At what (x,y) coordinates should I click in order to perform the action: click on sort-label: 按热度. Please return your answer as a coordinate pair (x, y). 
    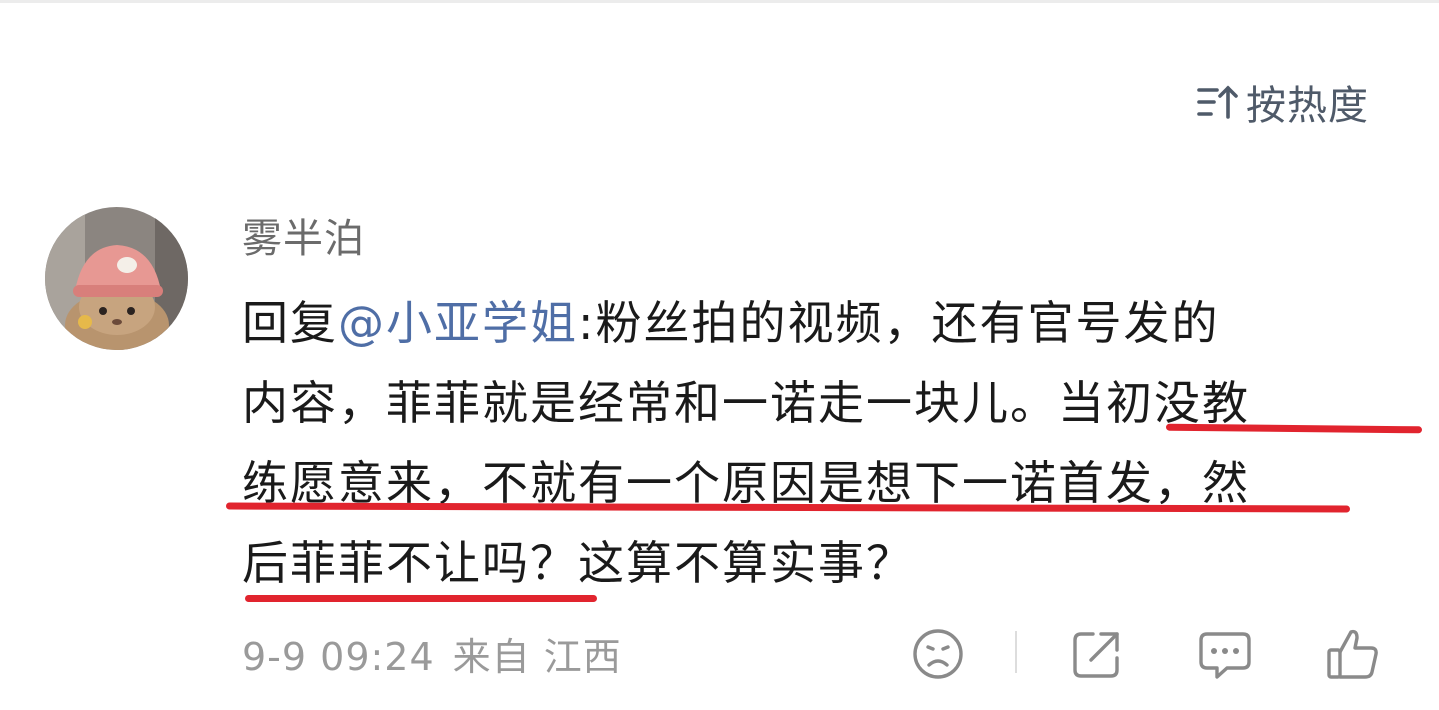
    Looking at the image, I should click on (1307, 106).